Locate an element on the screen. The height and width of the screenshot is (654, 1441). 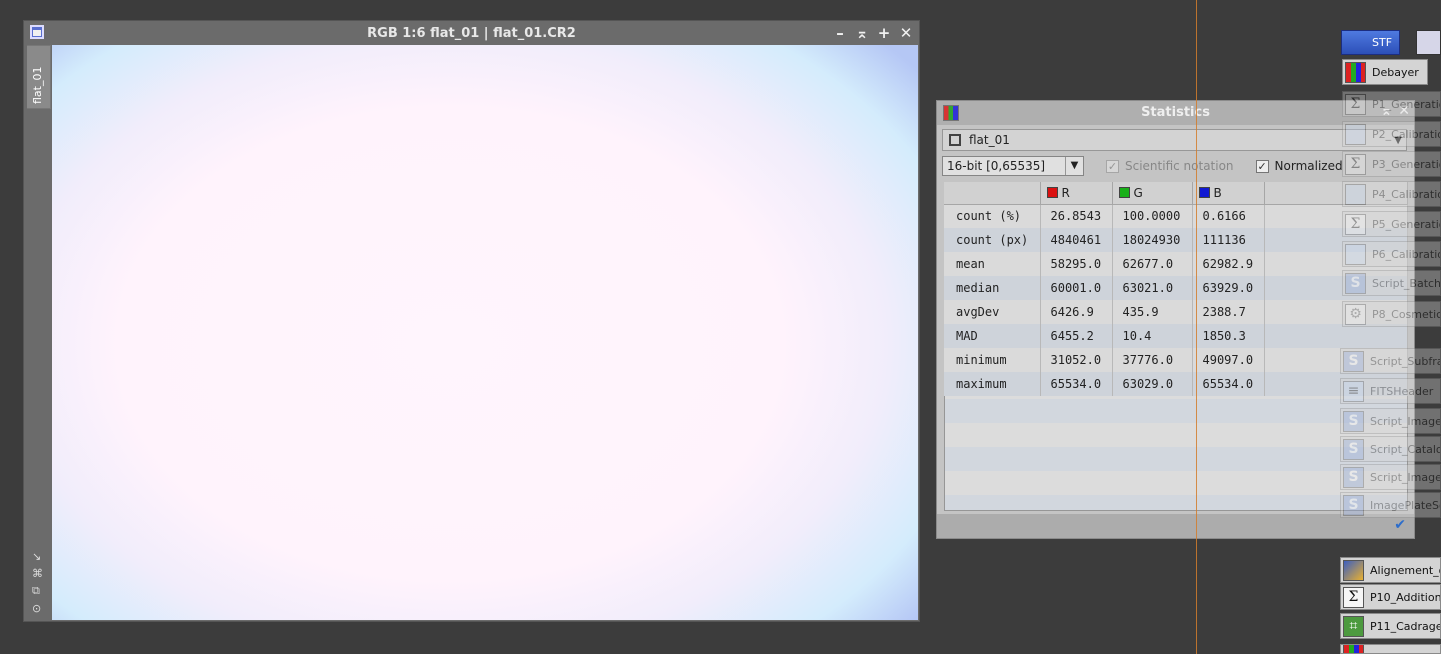
table-row: minimum 31052.0 37776.0 49097.0 is located at coordinates (1176, 360).